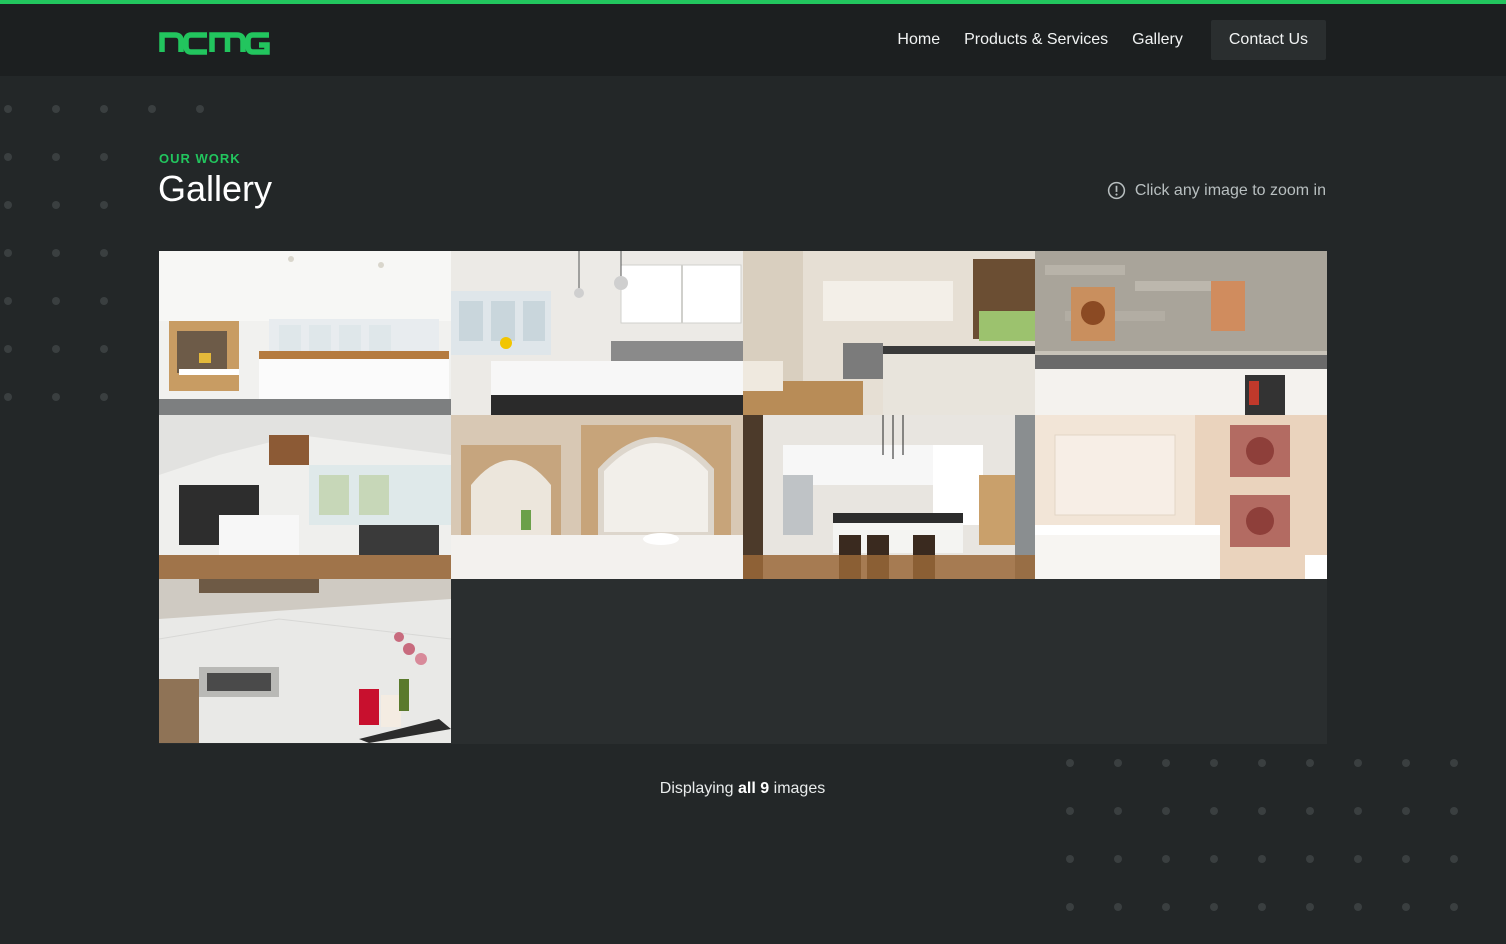 The image size is (1506, 944). I want to click on contact-us-button: Contact Us, so click(1268, 40).